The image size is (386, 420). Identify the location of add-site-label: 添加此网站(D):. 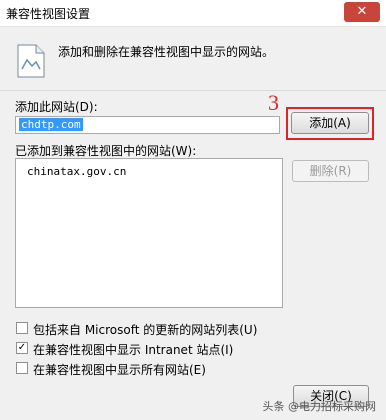
(56, 107).